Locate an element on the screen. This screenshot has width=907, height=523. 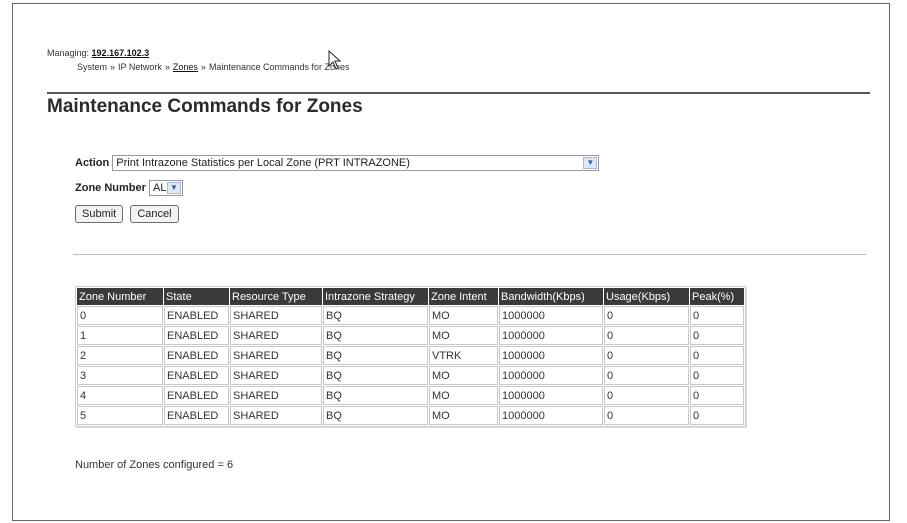
breadcrumb-ip-network: IP Network is located at coordinates (140, 67).